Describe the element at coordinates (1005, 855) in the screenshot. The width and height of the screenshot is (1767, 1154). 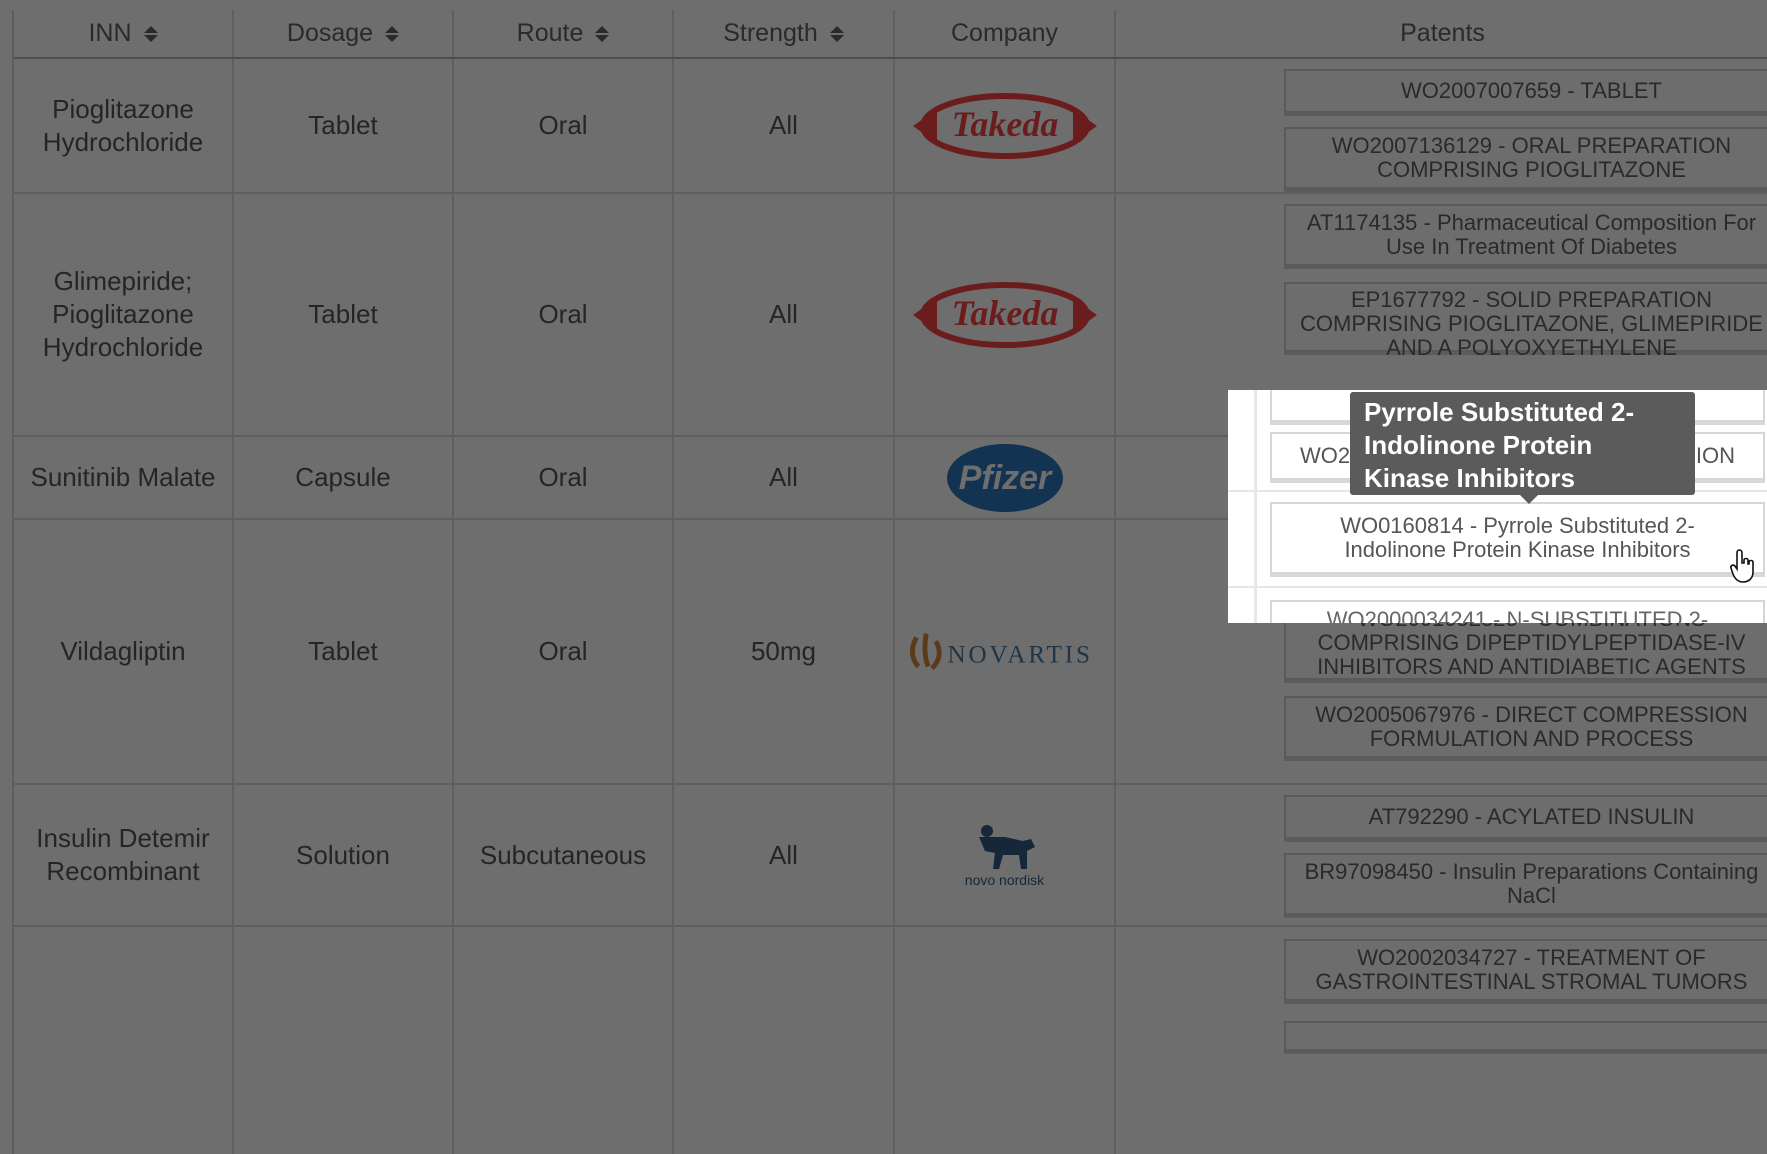
I see `novo-nordisk-logo: novo nordisk` at that location.